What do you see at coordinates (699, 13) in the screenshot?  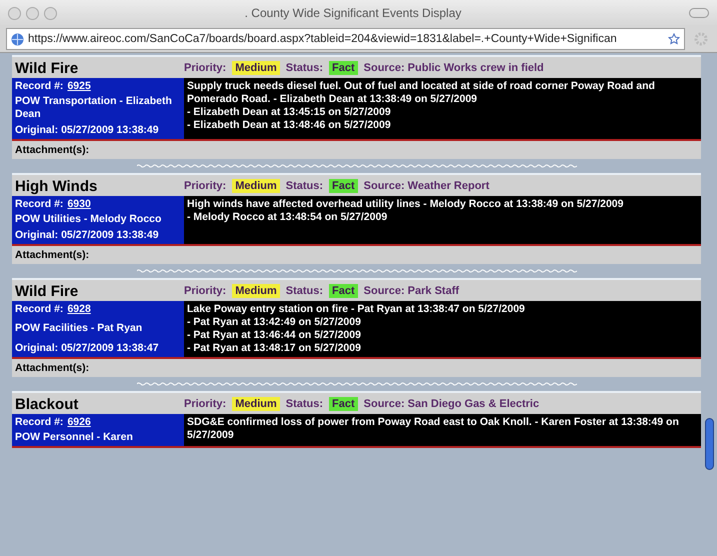 I see `pill-icon` at bounding box center [699, 13].